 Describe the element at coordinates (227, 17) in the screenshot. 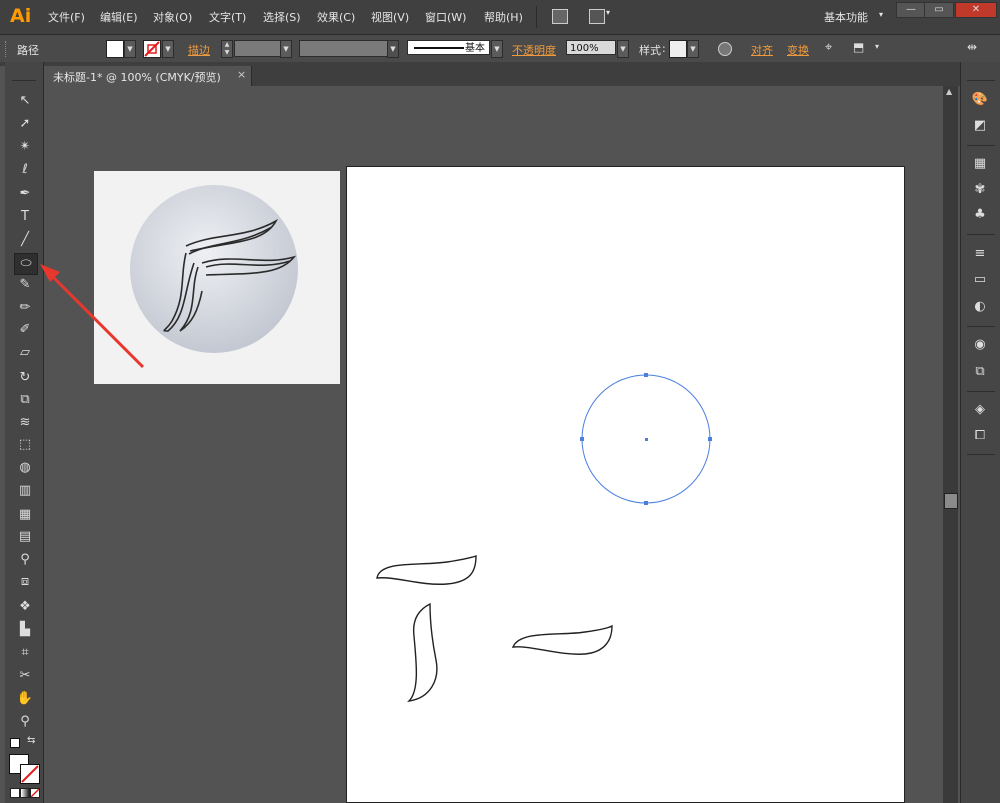

I see `menu-type: 文字(T)` at that location.